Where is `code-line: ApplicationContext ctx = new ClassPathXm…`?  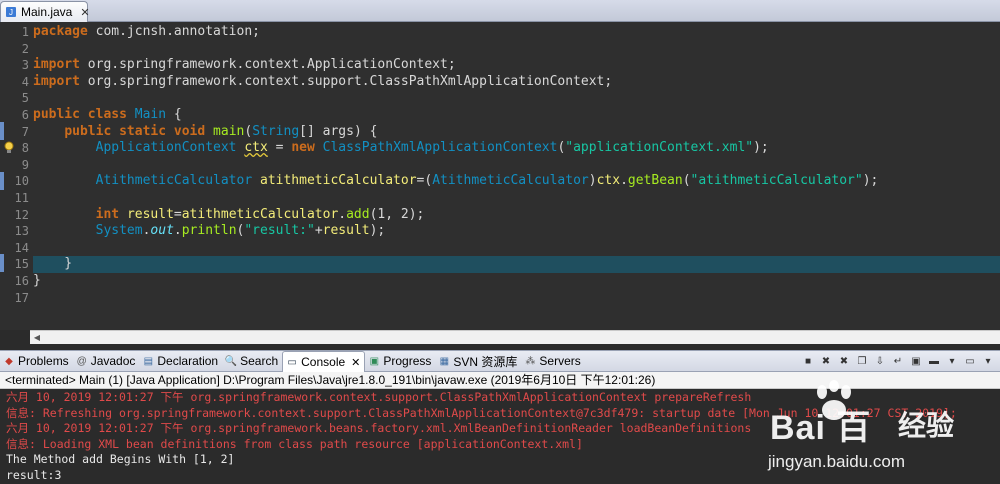
code-line: ApplicationContext ctx = new ClassPathXm… is located at coordinates (516, 148).